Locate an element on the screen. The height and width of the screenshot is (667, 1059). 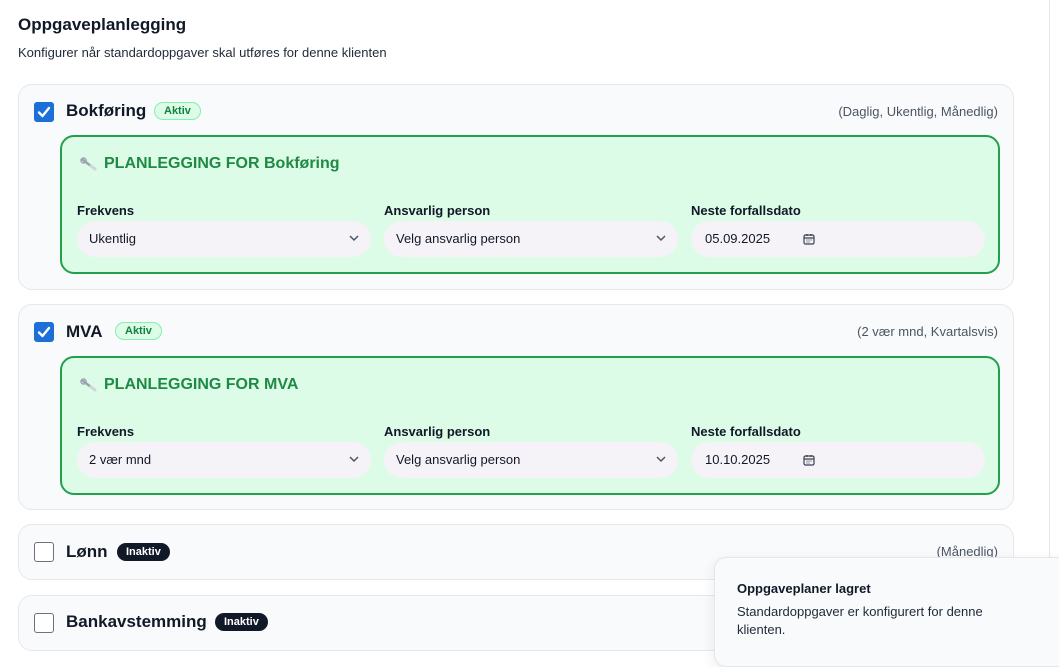
task-name: MVA is located at coordinates (84, 331).